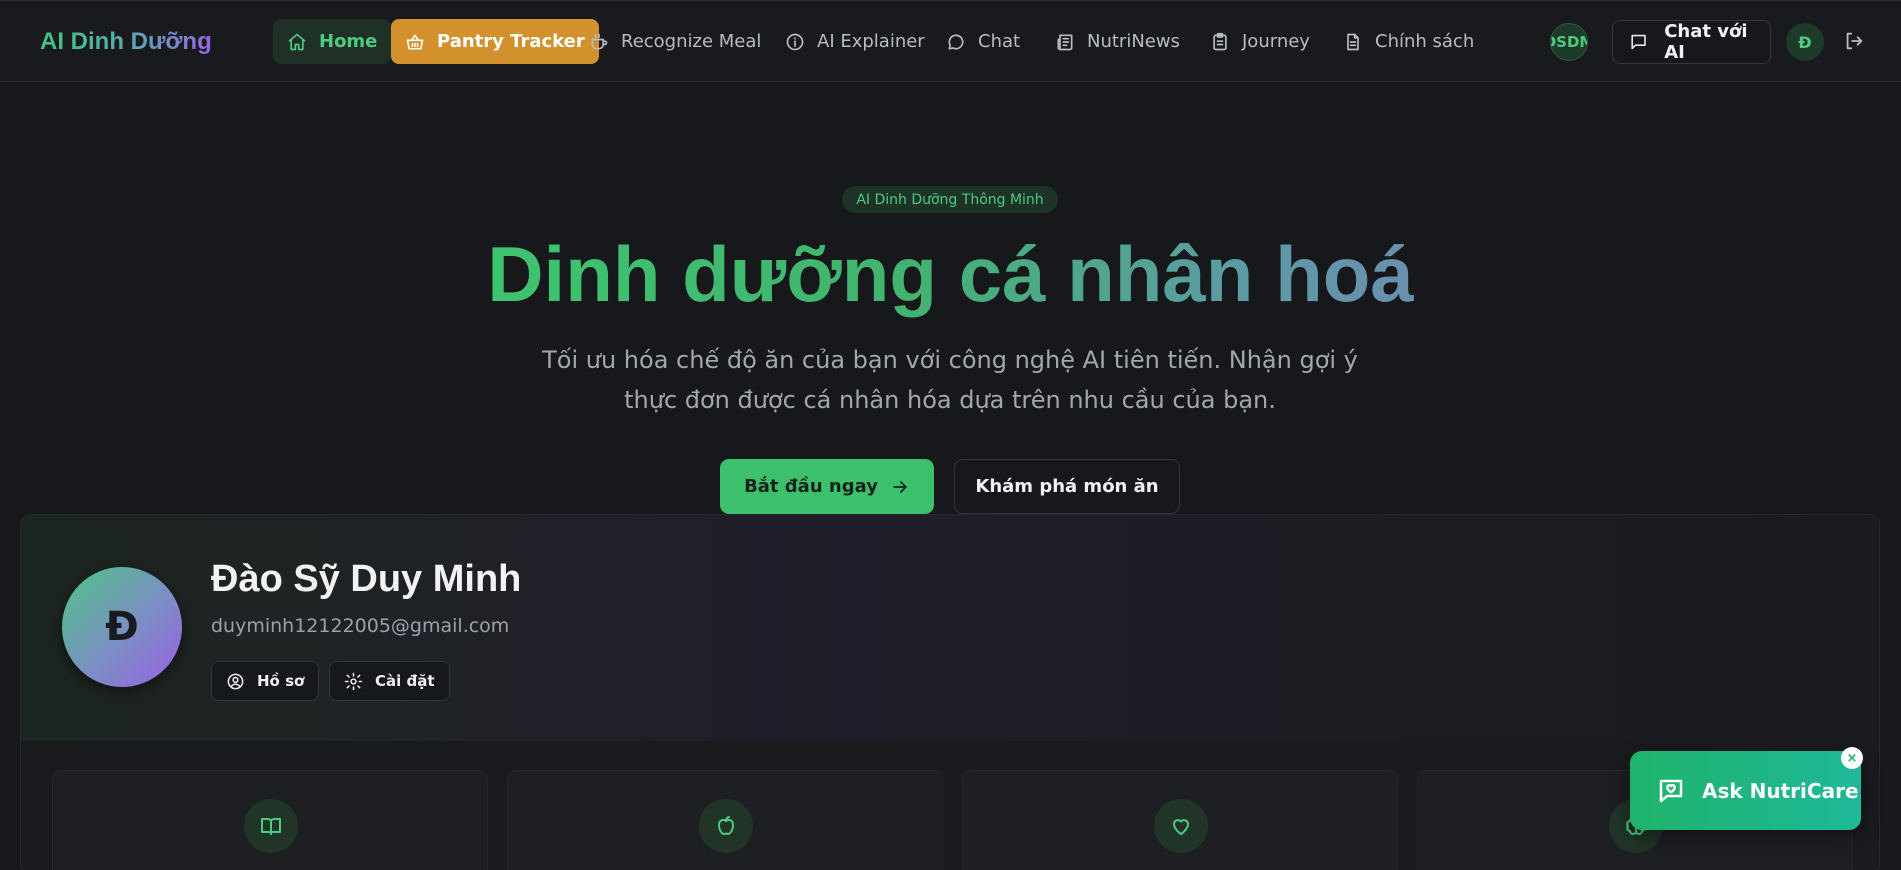 The height and width of the screenshot is (870, 1901). What do you see at coordinates (871, 41) in the screenshot?
I see `nav-item-label: AI Explainer` at bounding box center [871, 41].